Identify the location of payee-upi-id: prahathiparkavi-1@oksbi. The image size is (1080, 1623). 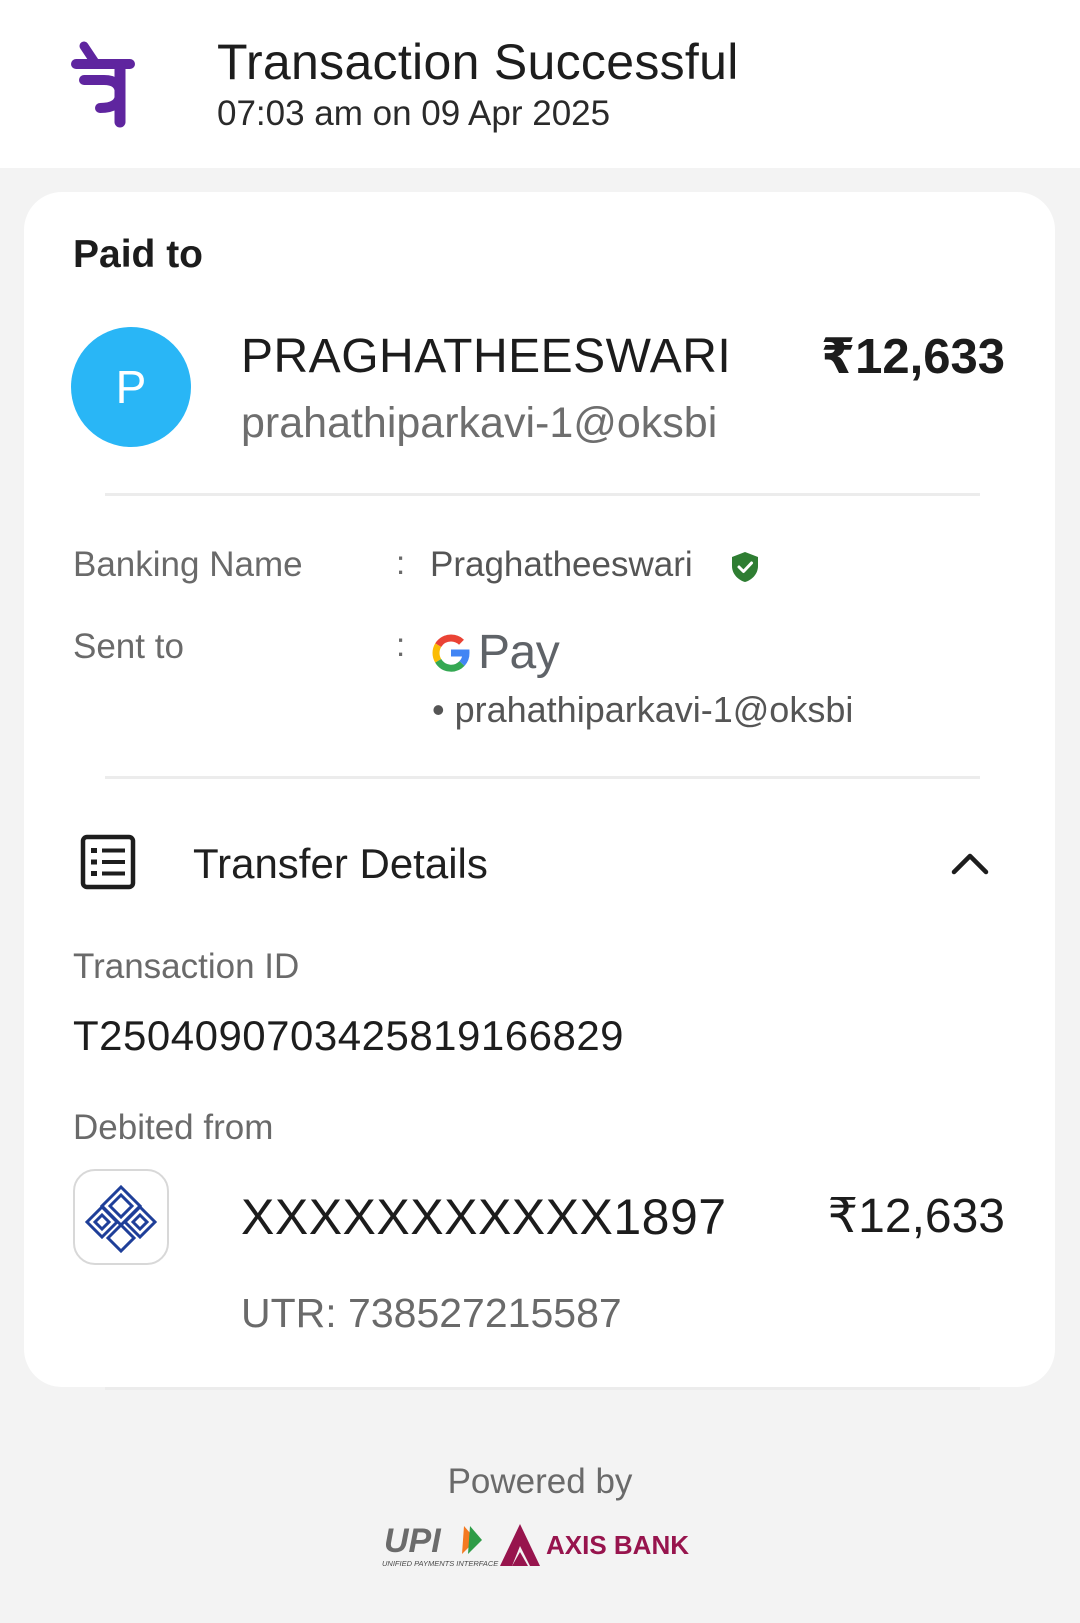
(479, 423).